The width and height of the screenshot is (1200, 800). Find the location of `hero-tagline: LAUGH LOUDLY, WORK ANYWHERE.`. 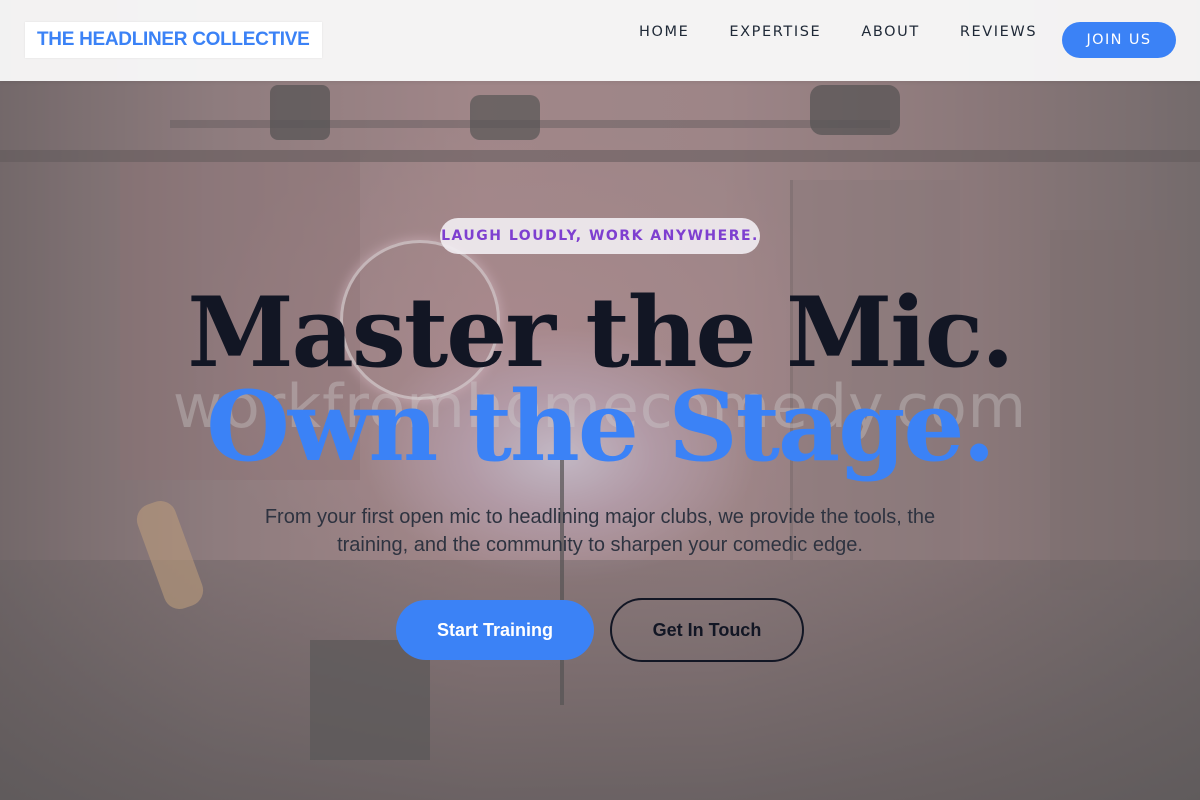

hero-tagline: LAUGH LOUDLY, WORK ANYWHERE. is located at coordinates (600, 236).